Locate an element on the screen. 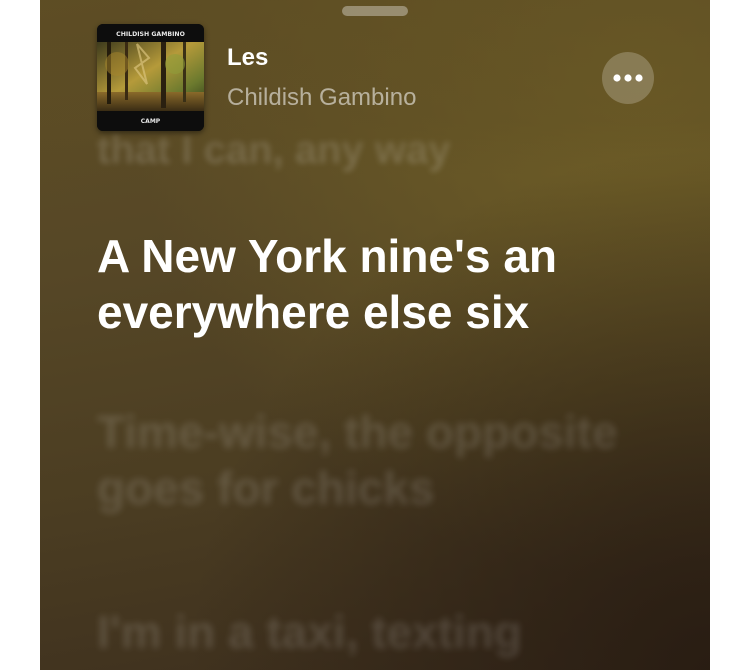  album-art-image: CHILDISH GAMBINO CAMP is located at coordinates (150, 77).